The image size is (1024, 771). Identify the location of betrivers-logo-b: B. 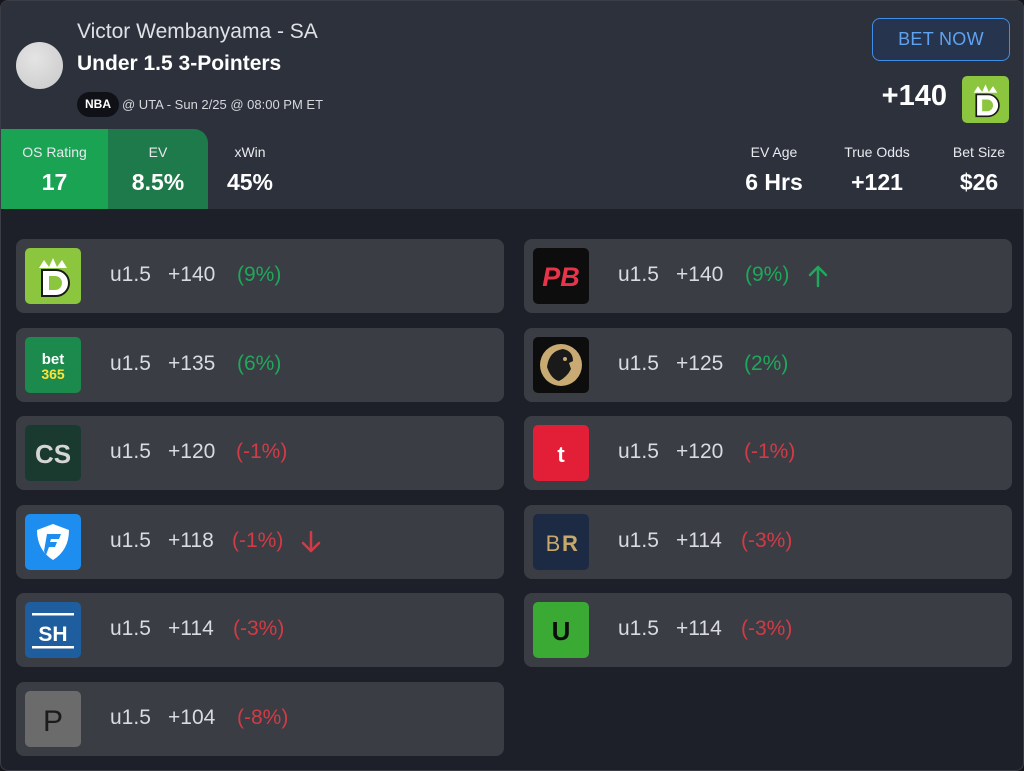
(553, 543).